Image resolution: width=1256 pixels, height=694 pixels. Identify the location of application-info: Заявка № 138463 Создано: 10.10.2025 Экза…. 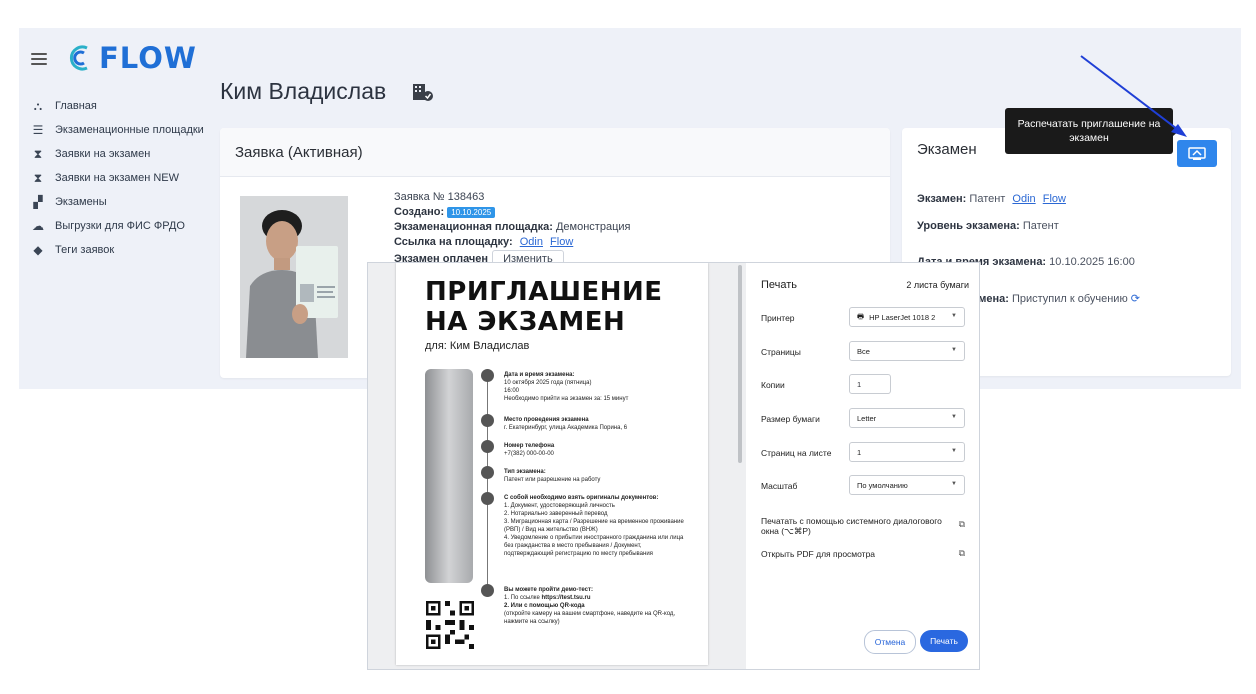
(512, 229).